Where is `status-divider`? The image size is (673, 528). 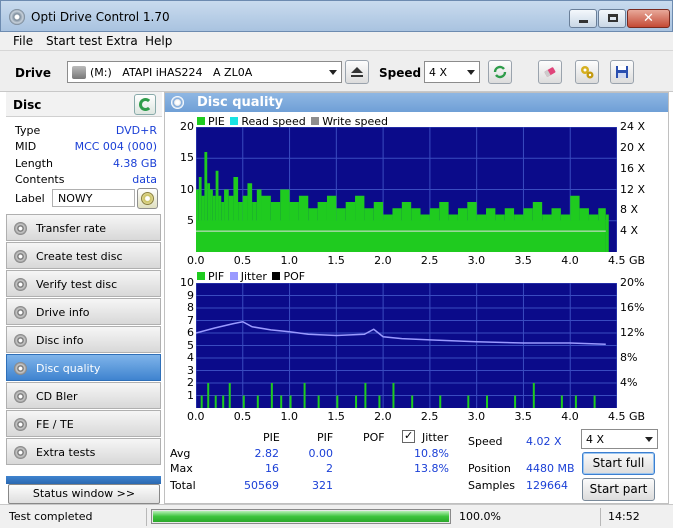 status-divider is located at coordinates (146, 517).